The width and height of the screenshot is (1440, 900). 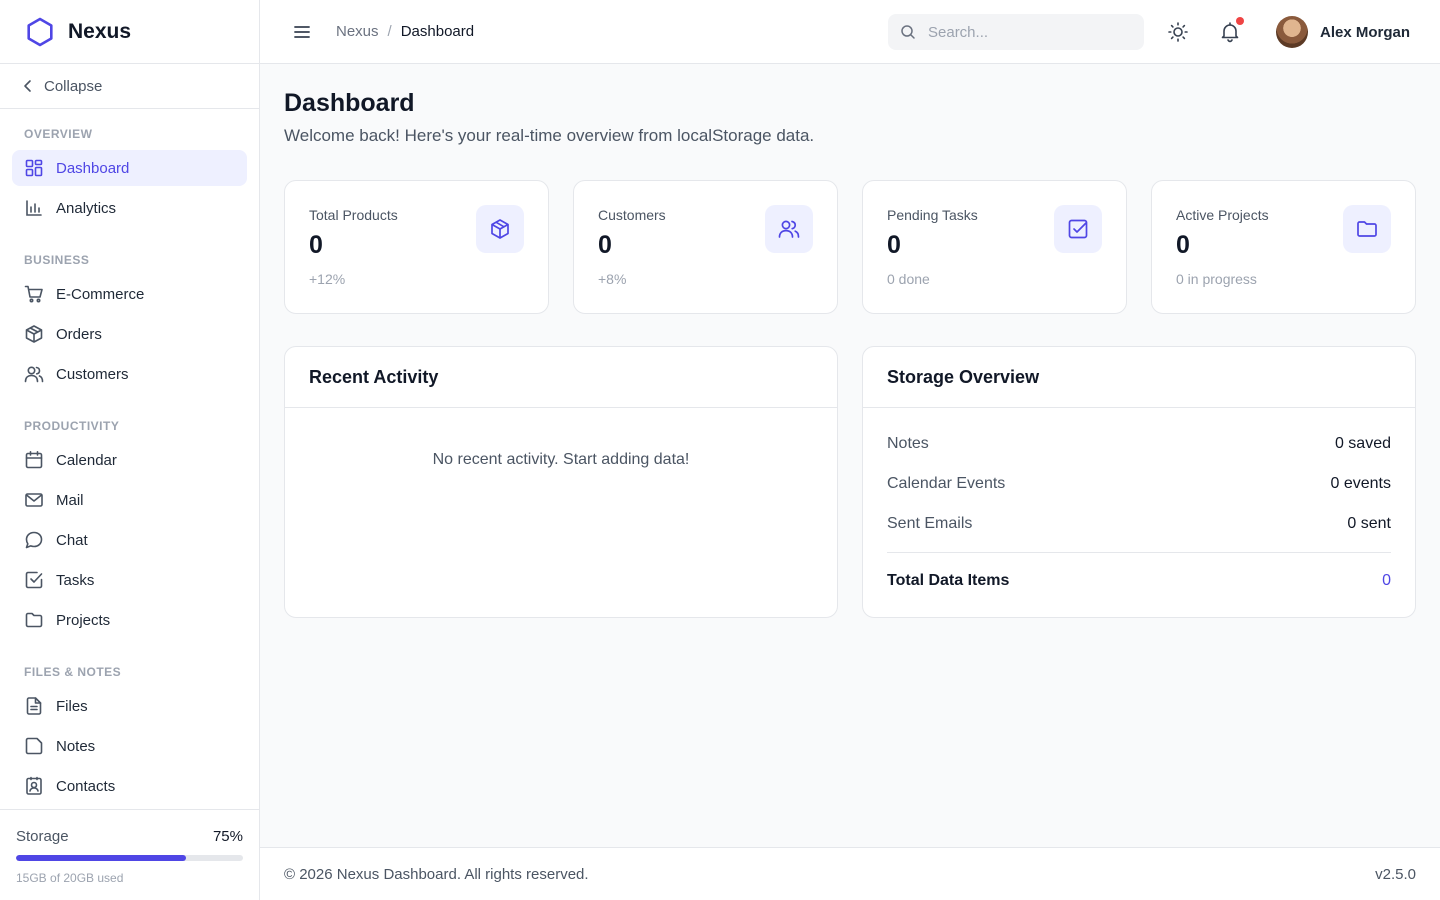 What do you see at coordinates (75, 580) in the screenshot?
I see `sidebar-item-label: Tasks` at bounding box center [75, 580].